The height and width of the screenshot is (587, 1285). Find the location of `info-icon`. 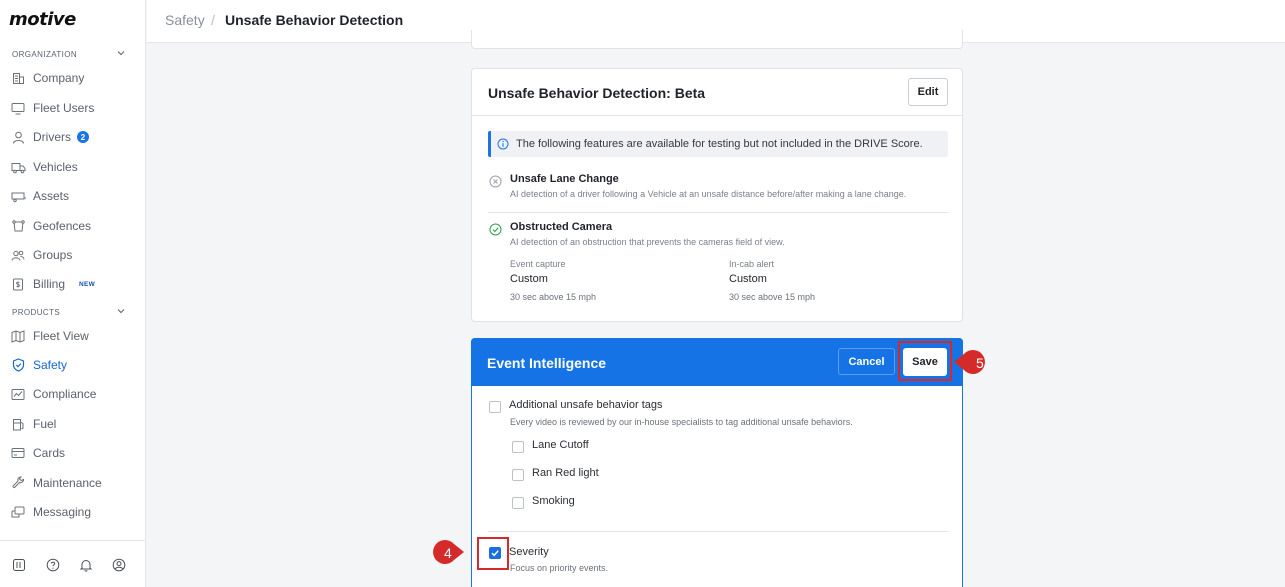

info-icon is located at coordinates (503, 144).